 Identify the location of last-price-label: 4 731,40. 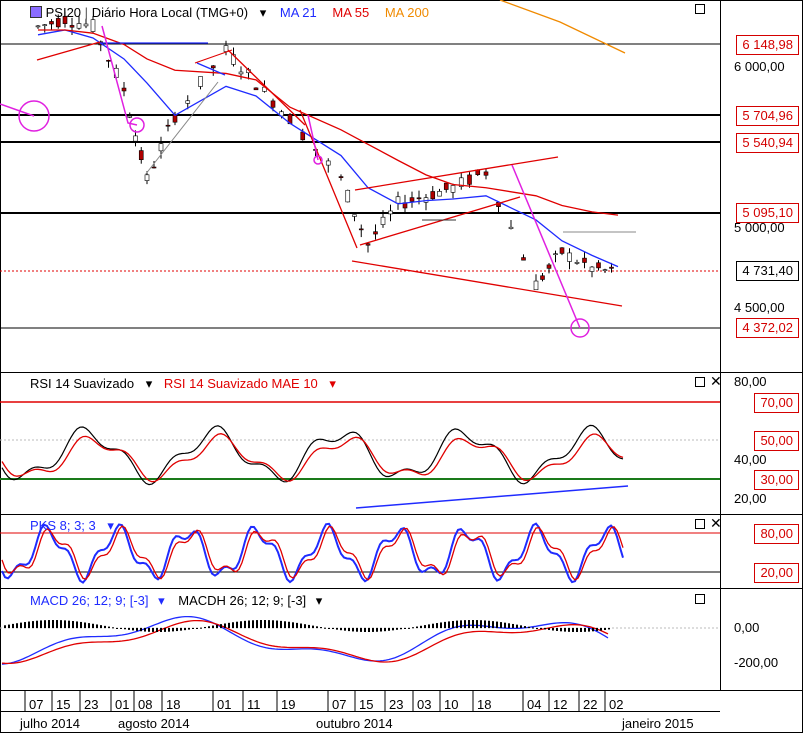
(767, 271).